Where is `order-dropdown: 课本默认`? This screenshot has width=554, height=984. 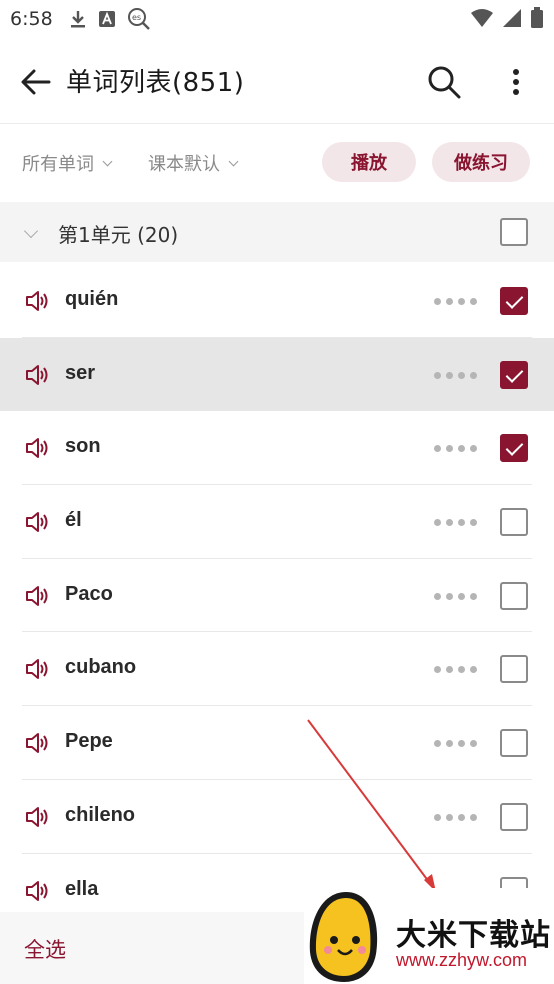 order-dropdown: 课本默认 is located at coordinates (193, 163).